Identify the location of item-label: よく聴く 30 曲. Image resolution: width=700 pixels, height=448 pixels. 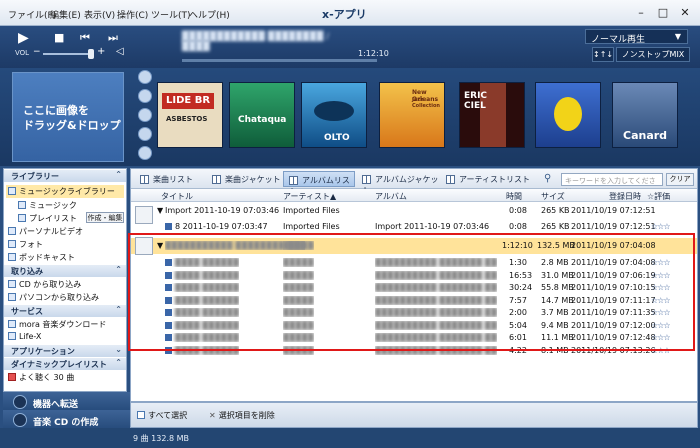
(47, 377).